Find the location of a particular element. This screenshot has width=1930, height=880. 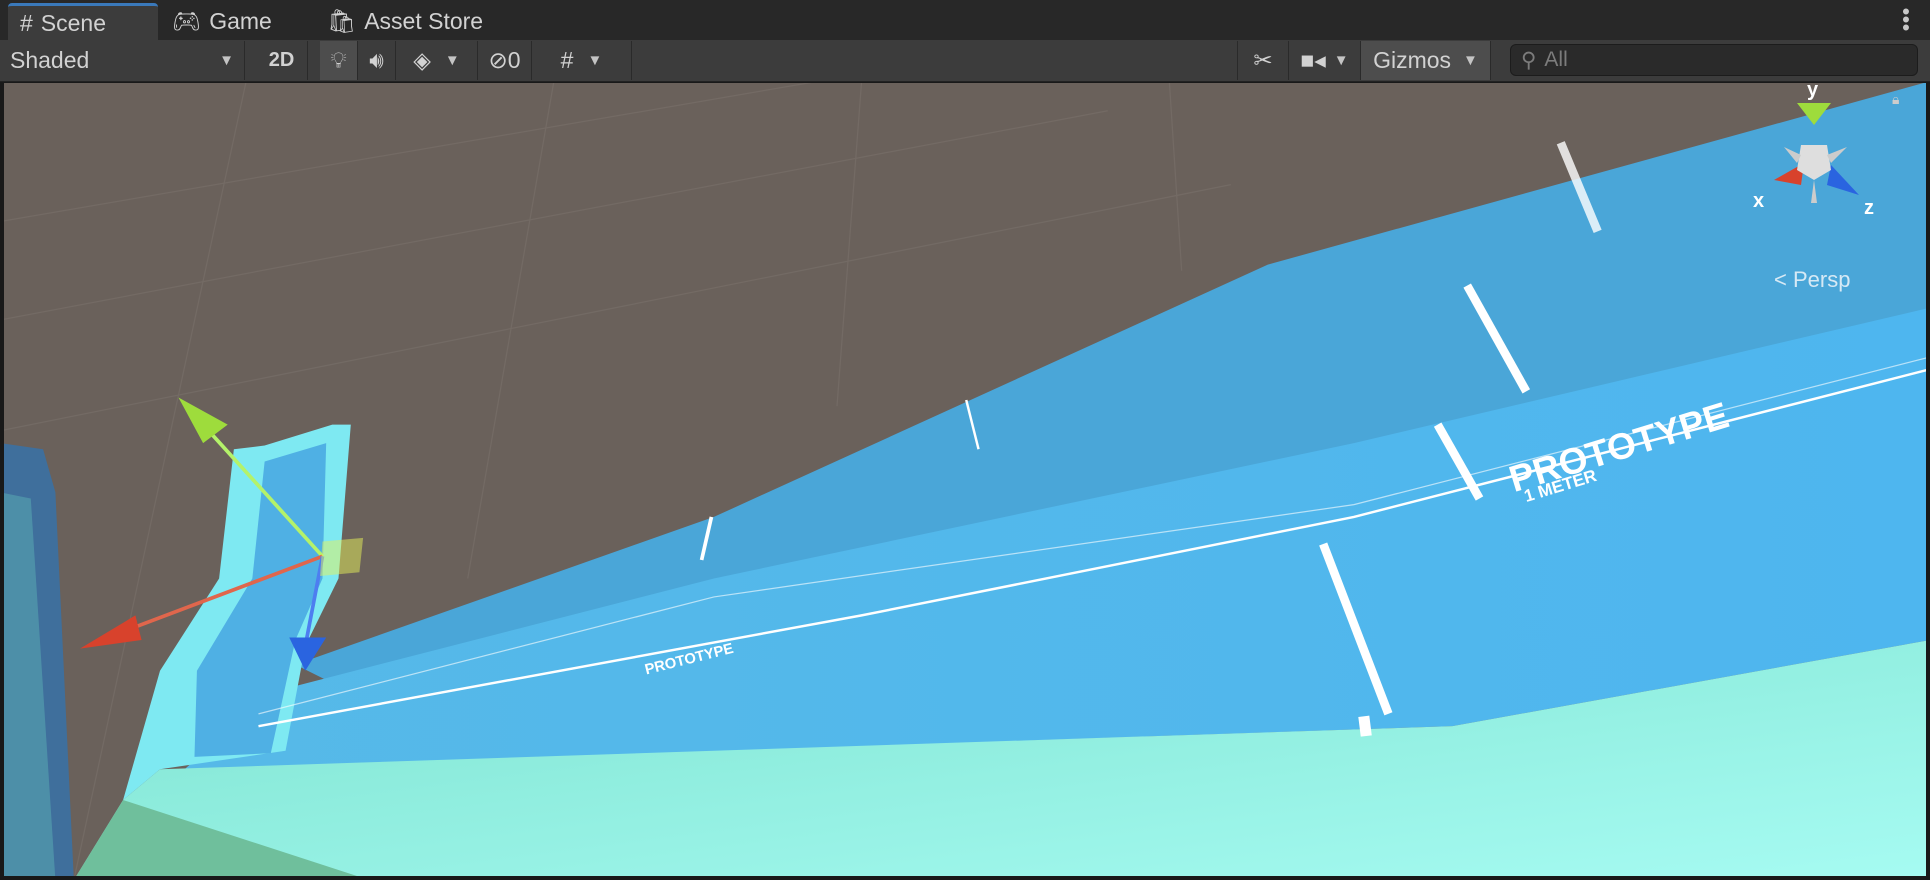

gizmos-dropdown: Gizmos ▼ is located at coordinates (1426, 60).